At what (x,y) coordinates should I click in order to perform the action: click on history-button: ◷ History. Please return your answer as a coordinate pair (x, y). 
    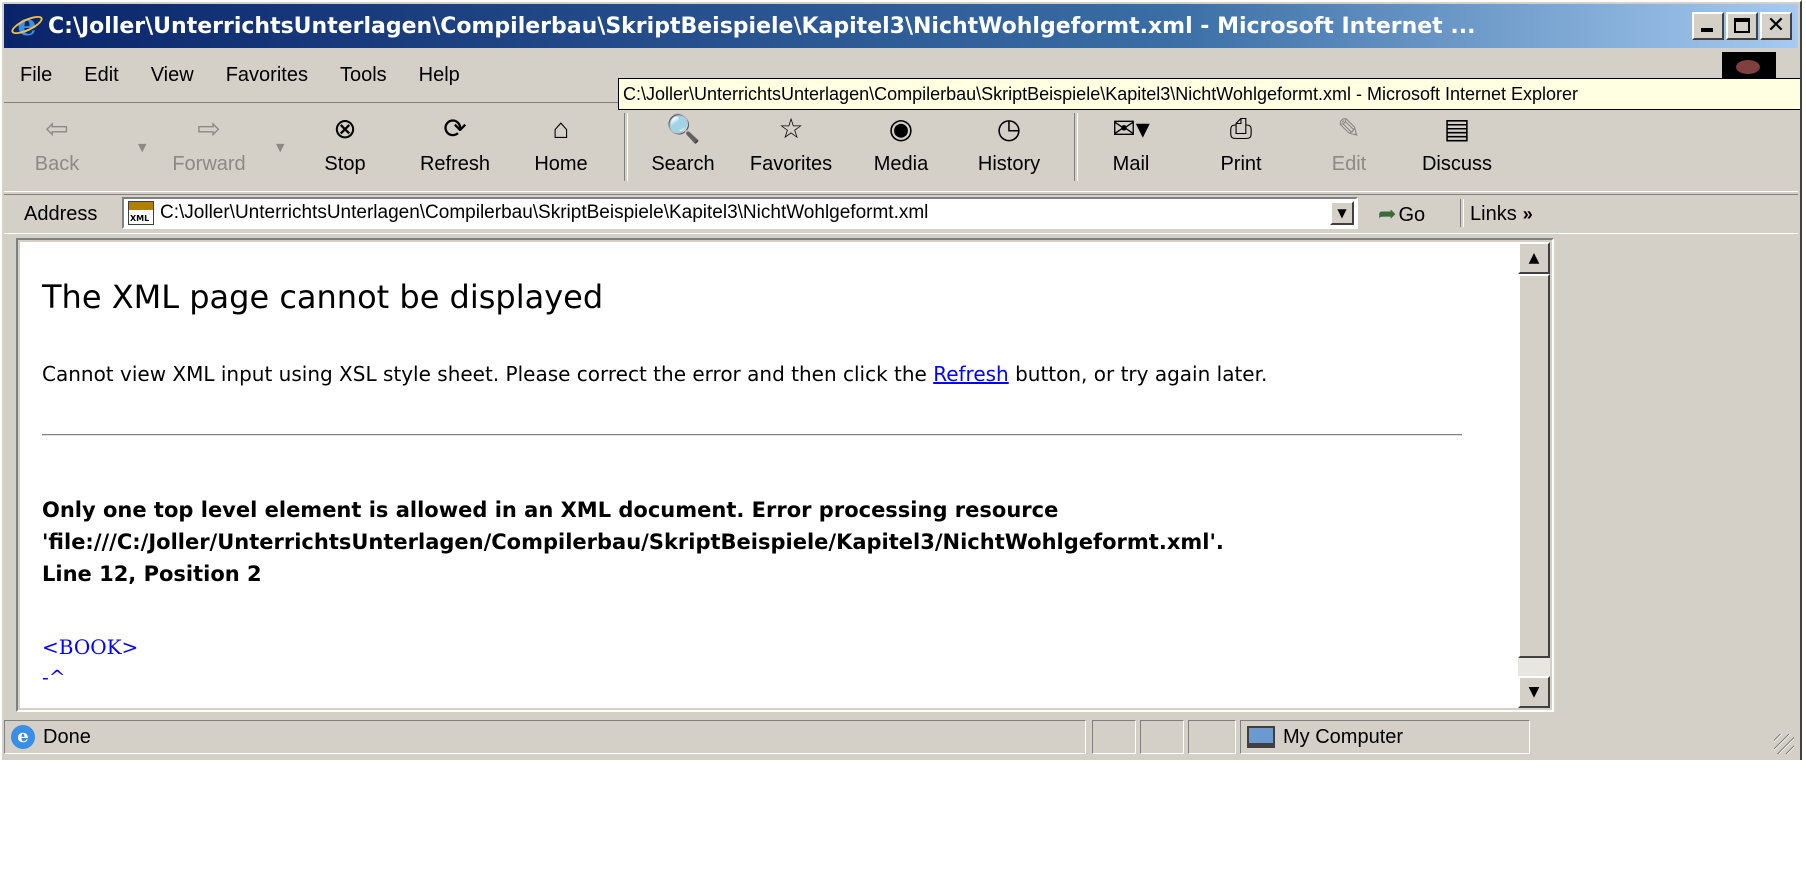
    Looking at the image, I should click on (1009, 148).